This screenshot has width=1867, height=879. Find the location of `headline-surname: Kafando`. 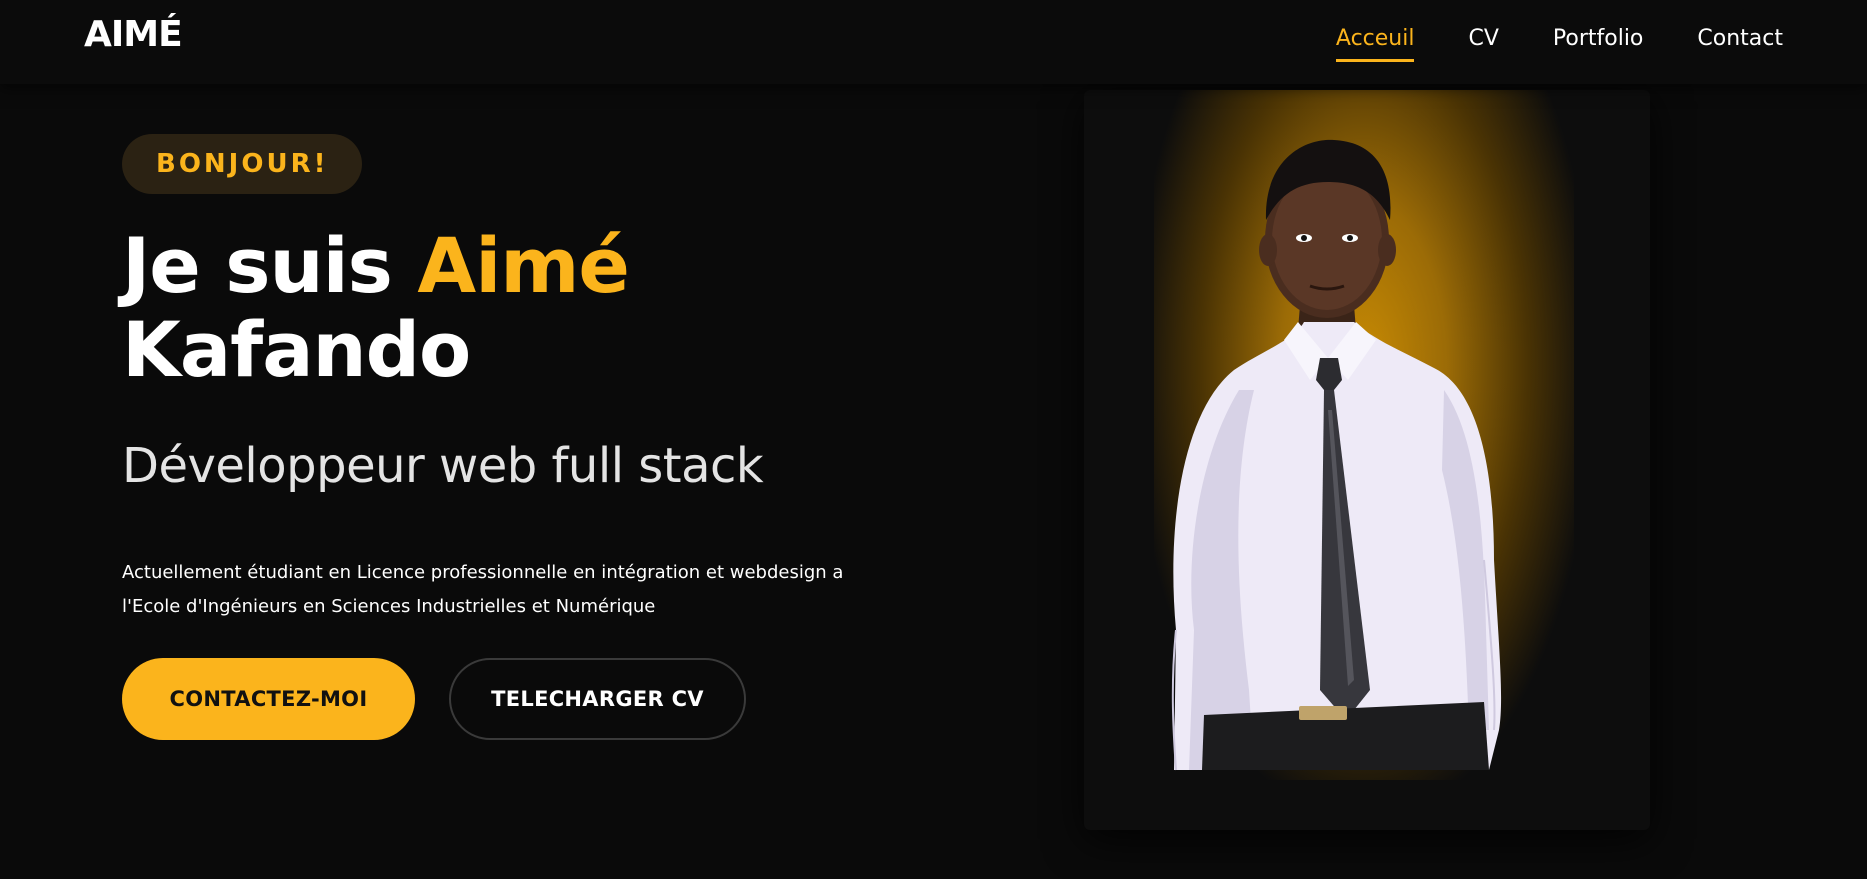

headline-surname: Kafando is located at coordinates (296, 349).